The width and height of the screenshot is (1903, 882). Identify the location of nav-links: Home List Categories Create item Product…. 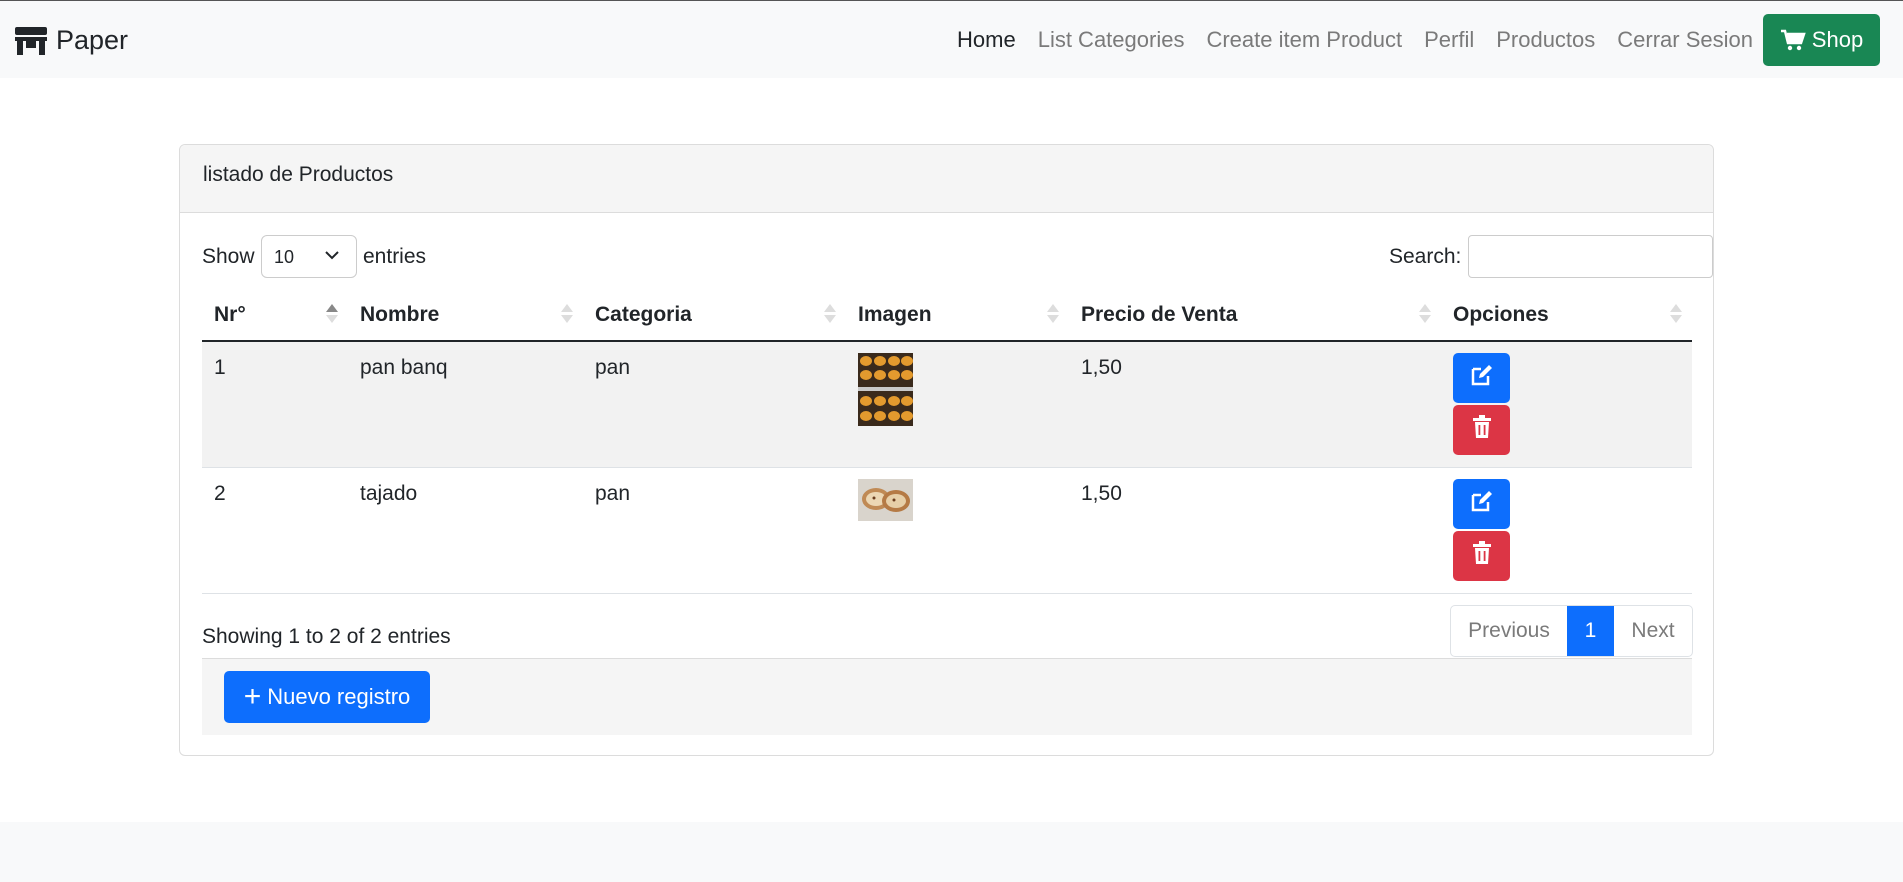
(1430, 40).